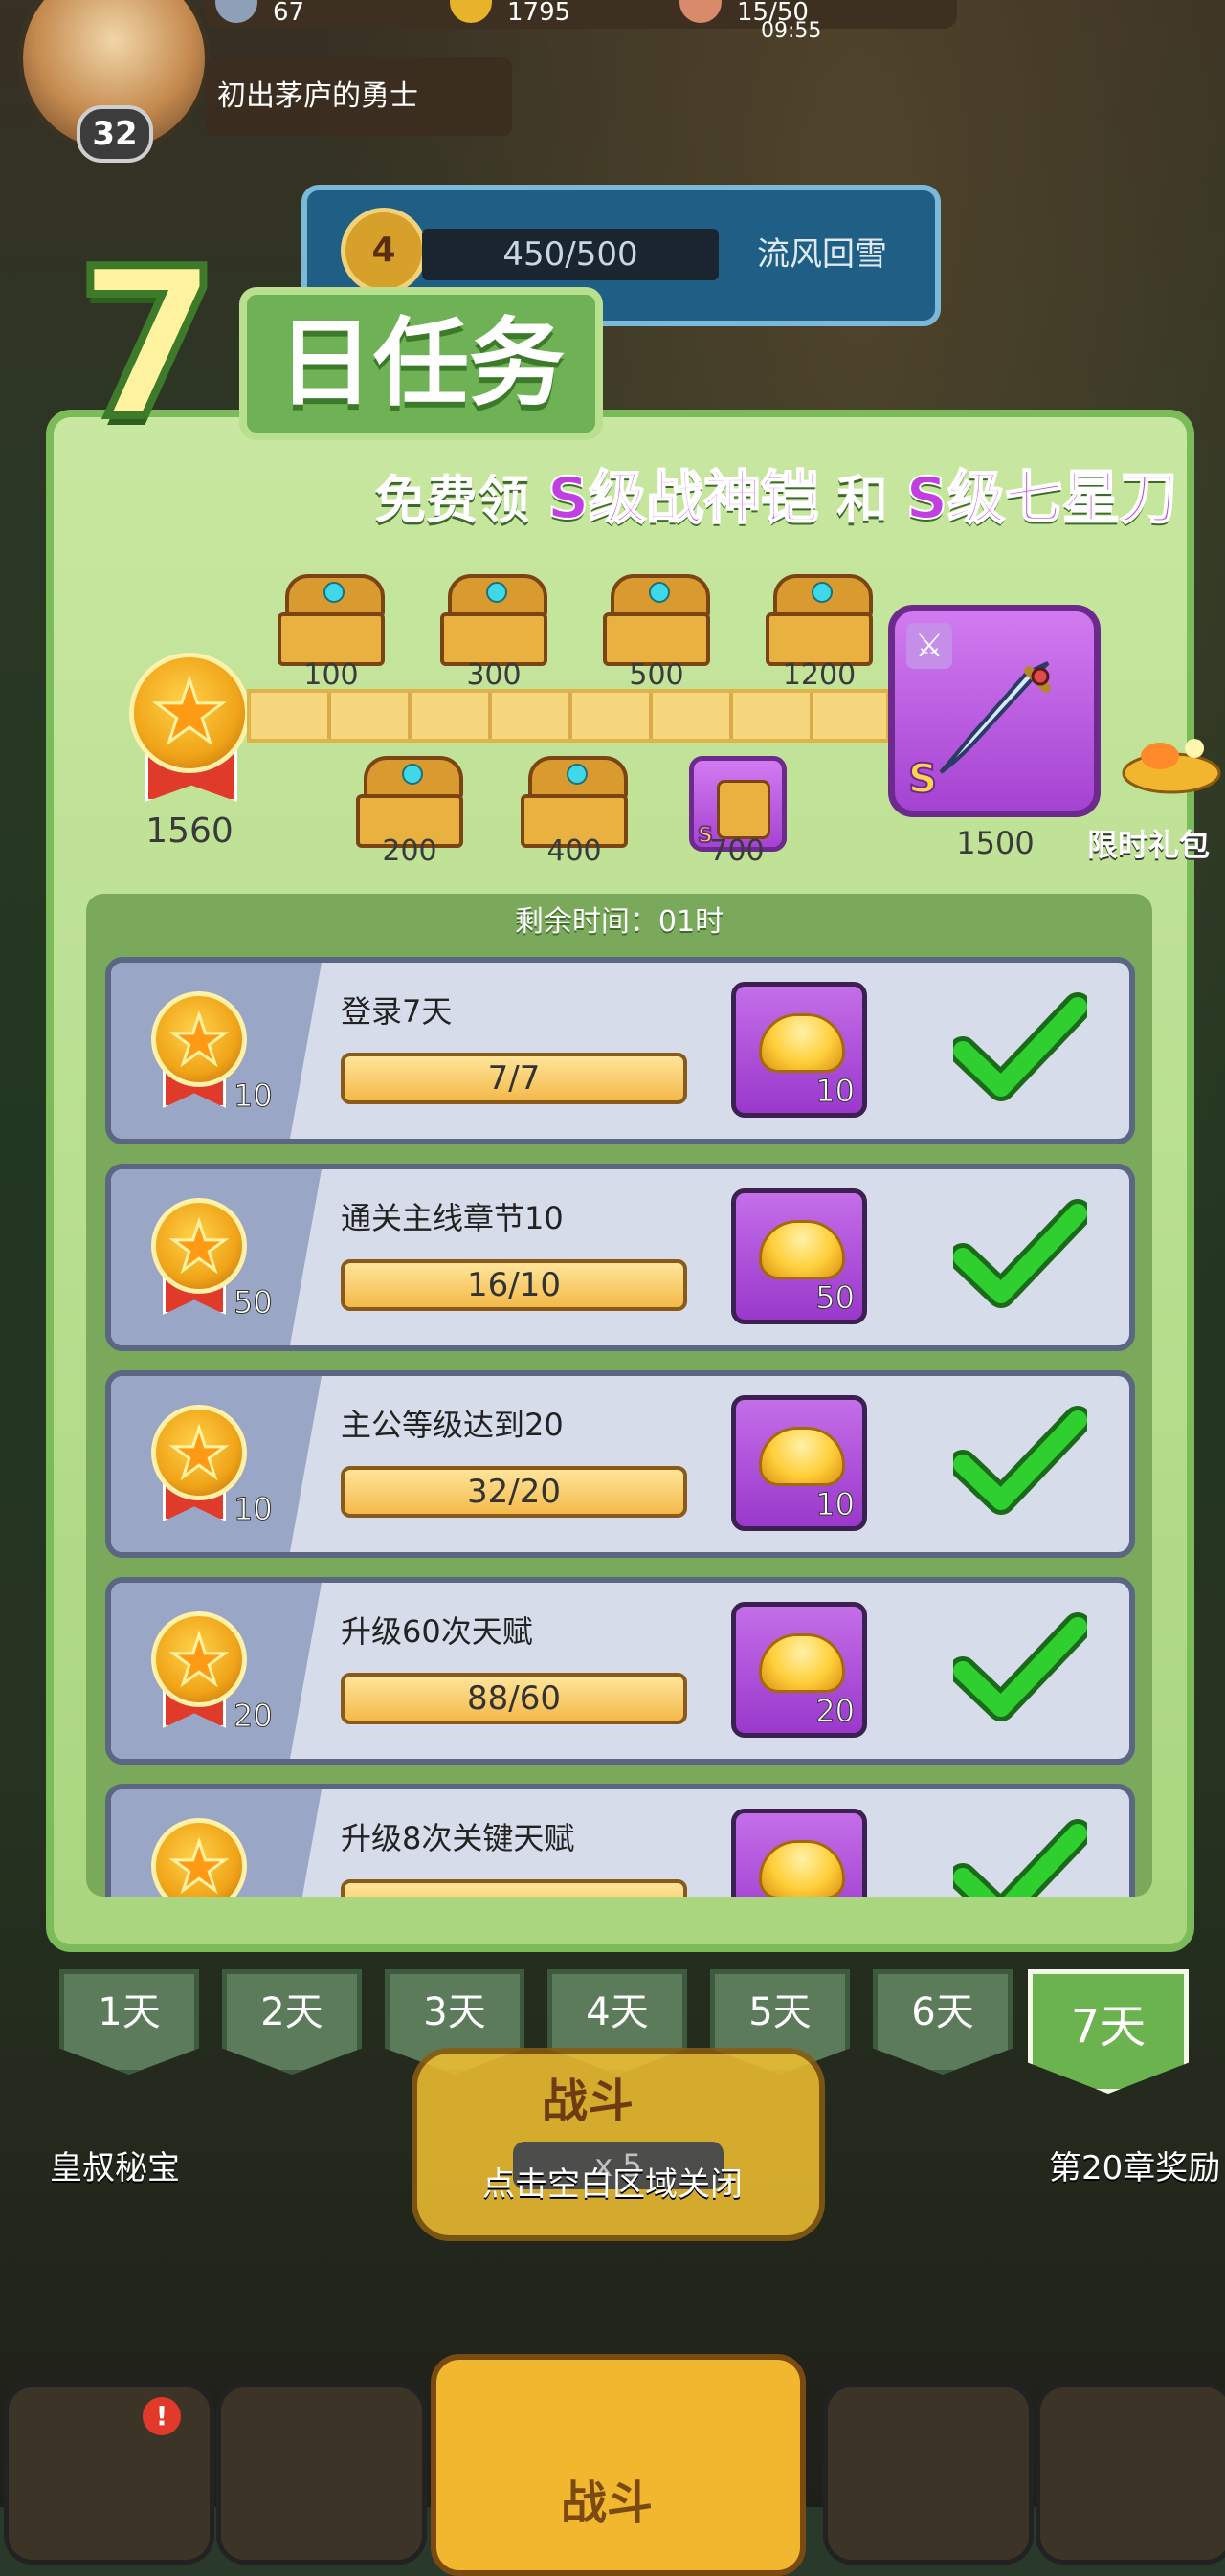  What do you see at coordinates (514, 1888) in the screenshot?
I see `task-progress` at bounding box center [514, 1888].